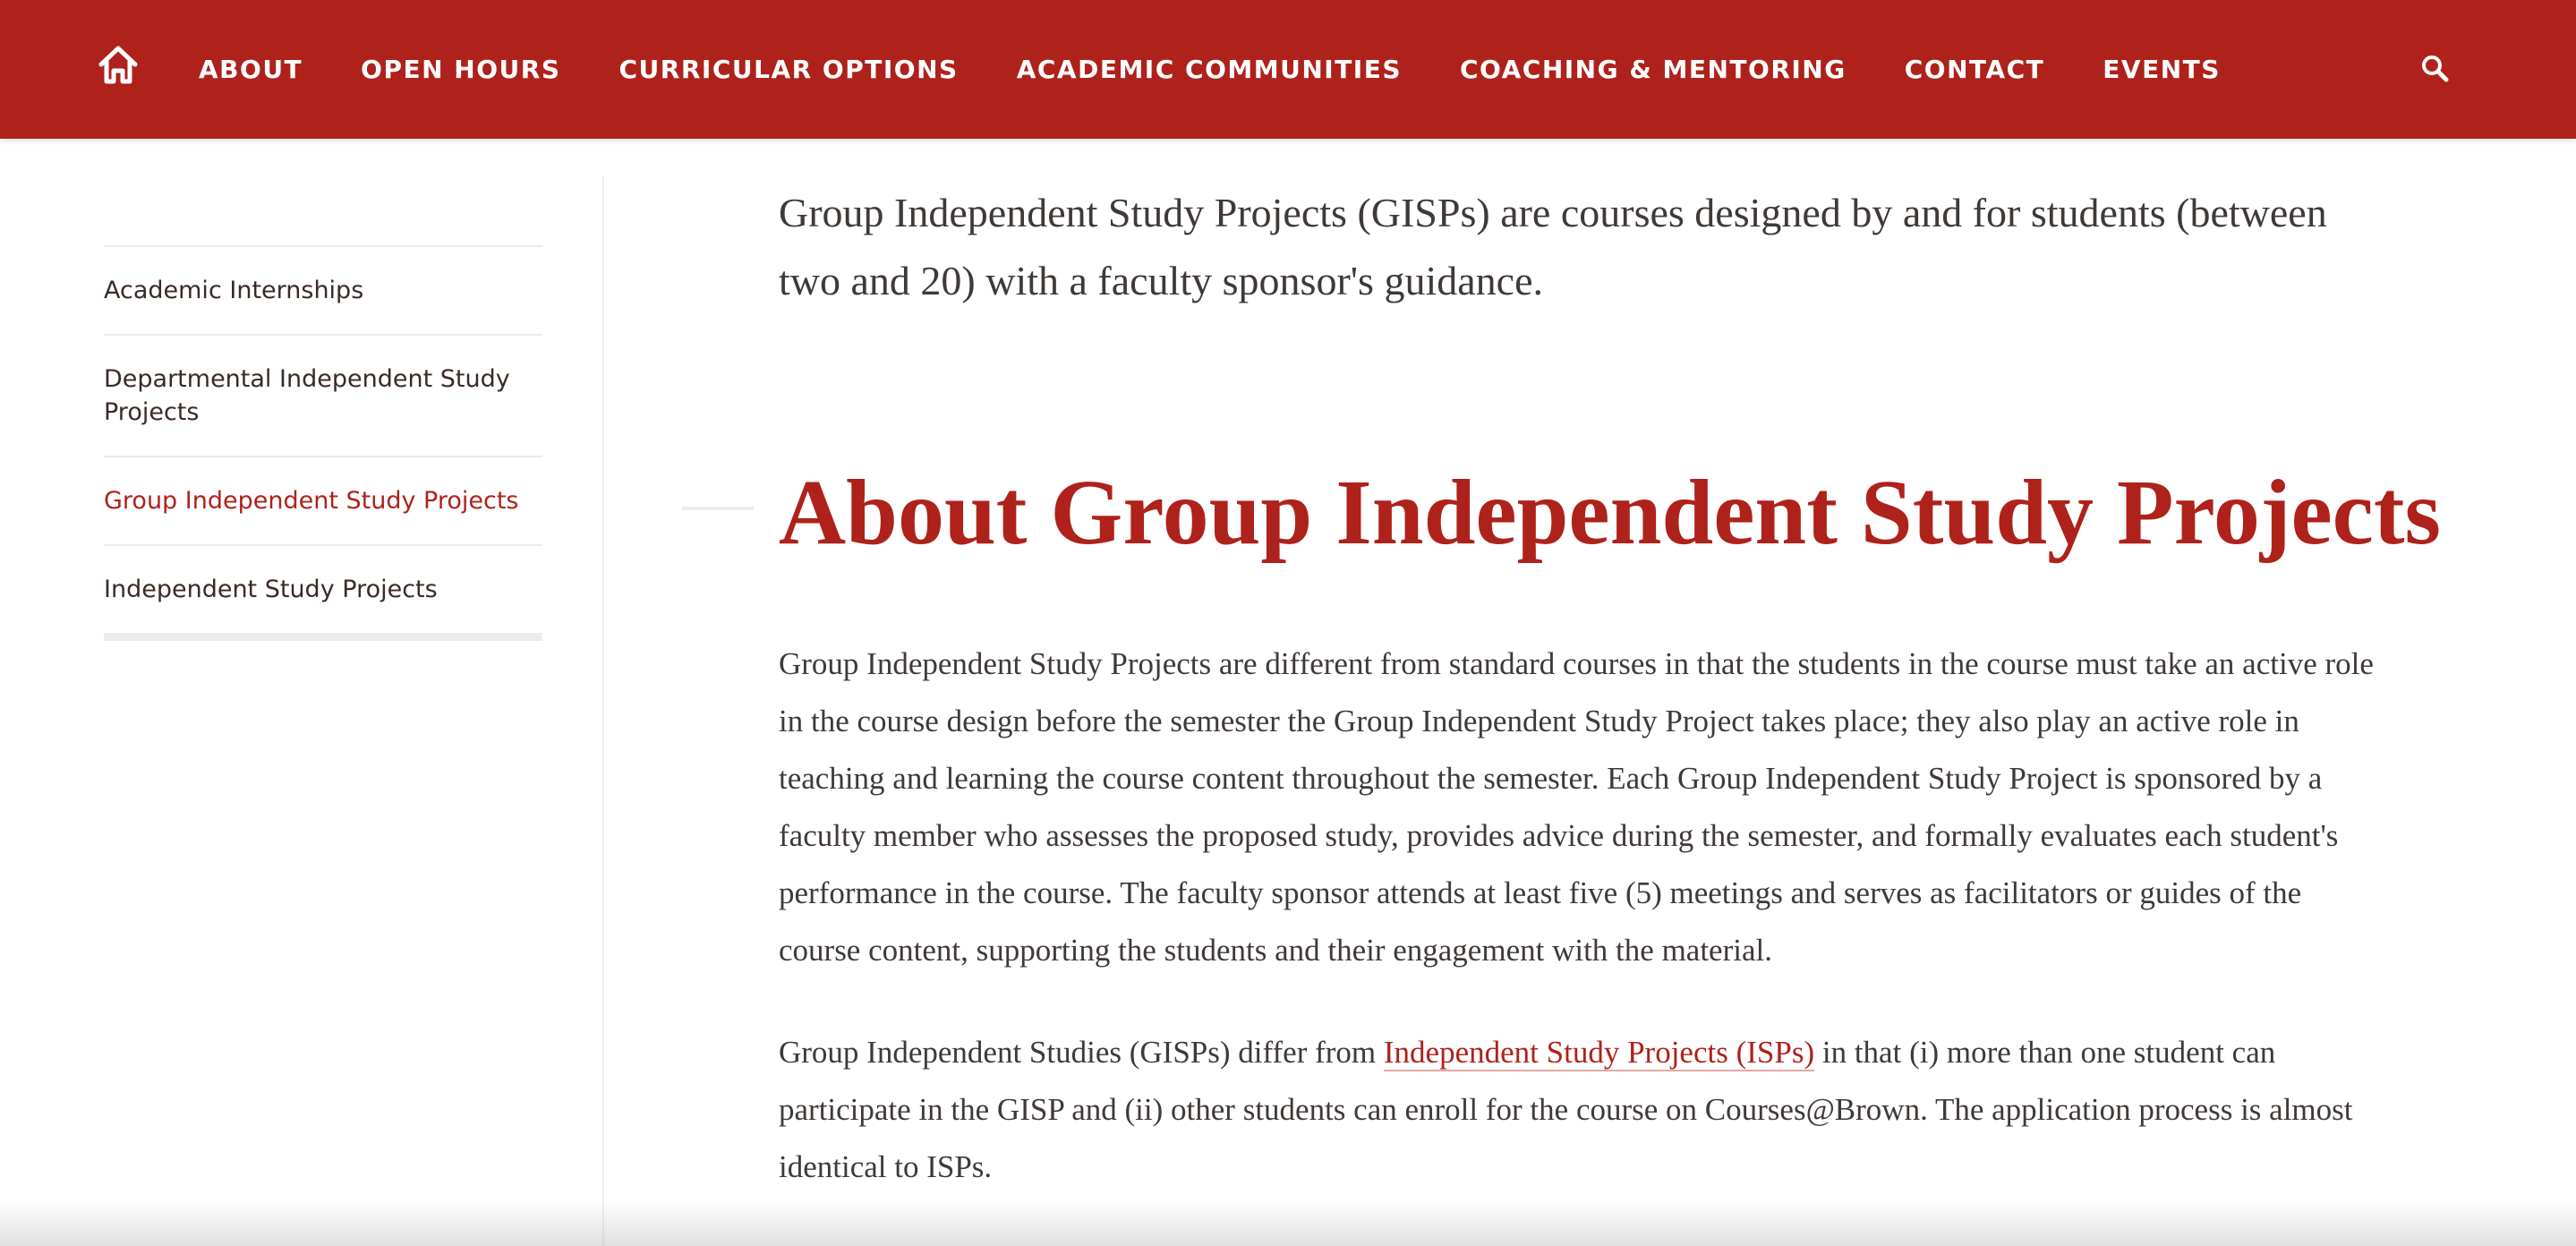 The image size is (2576, 1246). Describe the element at coordinates (1599, 1053) in the screenshot. I see `isp-link: Independent Study Projects (ISPs)` at that location.